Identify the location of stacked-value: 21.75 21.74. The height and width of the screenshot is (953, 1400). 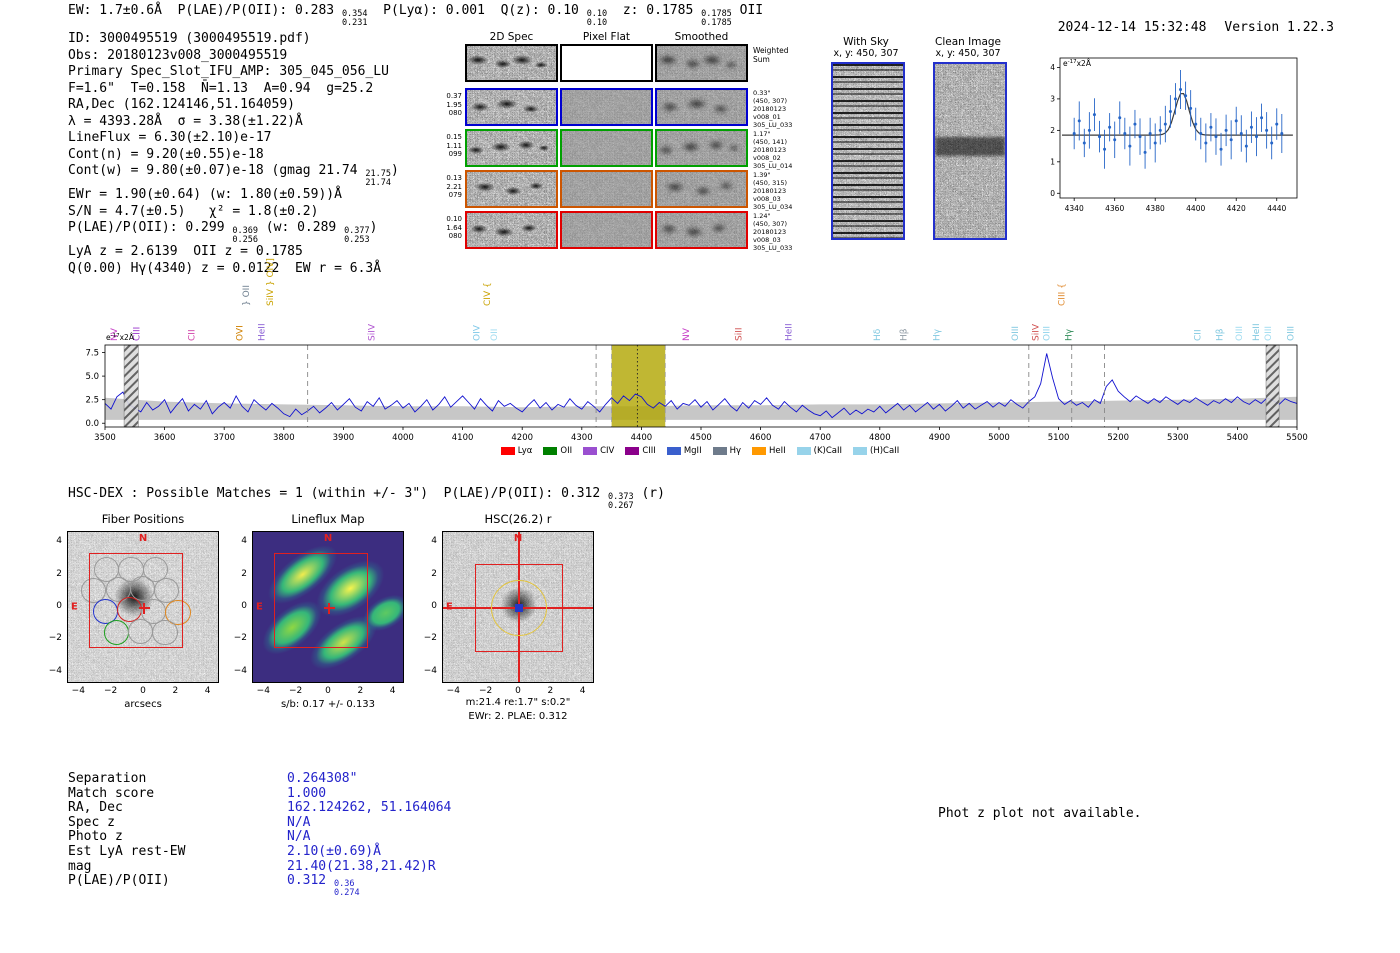
(378, 178).